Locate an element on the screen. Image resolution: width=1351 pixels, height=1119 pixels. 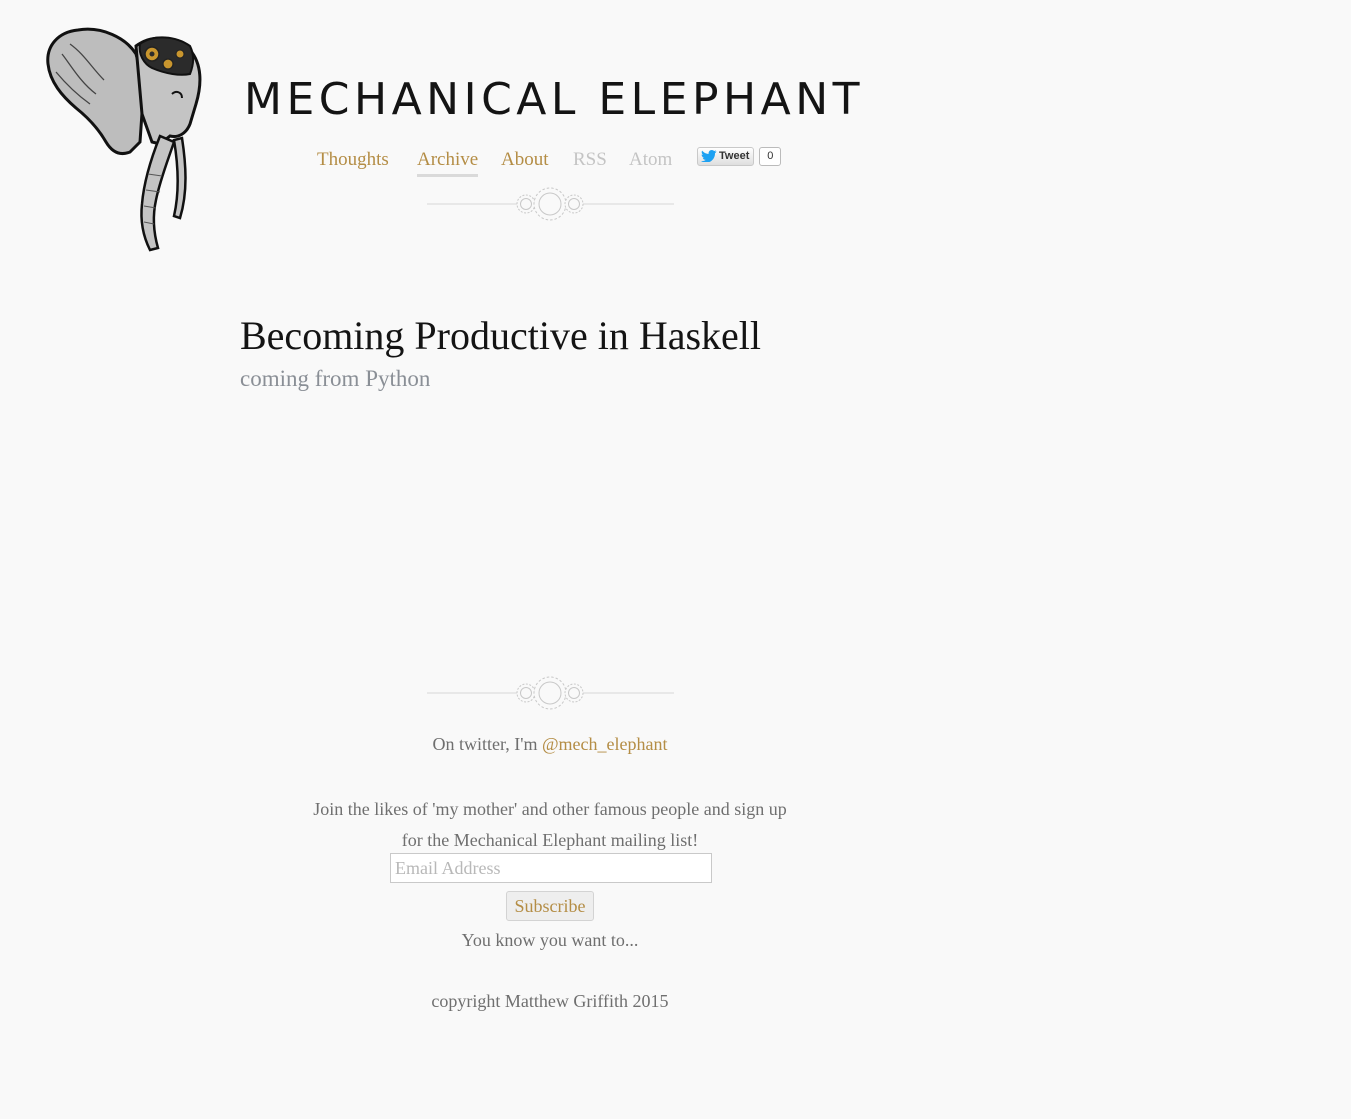
twitter-prefix: On twitter, I'm is located at coordinates (487, 744).